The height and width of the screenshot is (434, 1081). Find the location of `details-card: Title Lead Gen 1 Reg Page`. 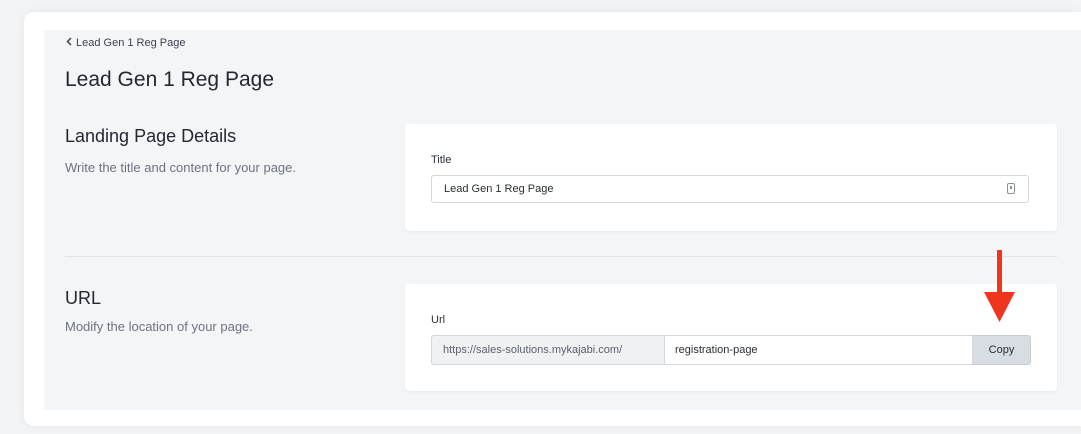

details-card: Title Lead Gen 1 Reg Page is located at coordinates (731, 177).